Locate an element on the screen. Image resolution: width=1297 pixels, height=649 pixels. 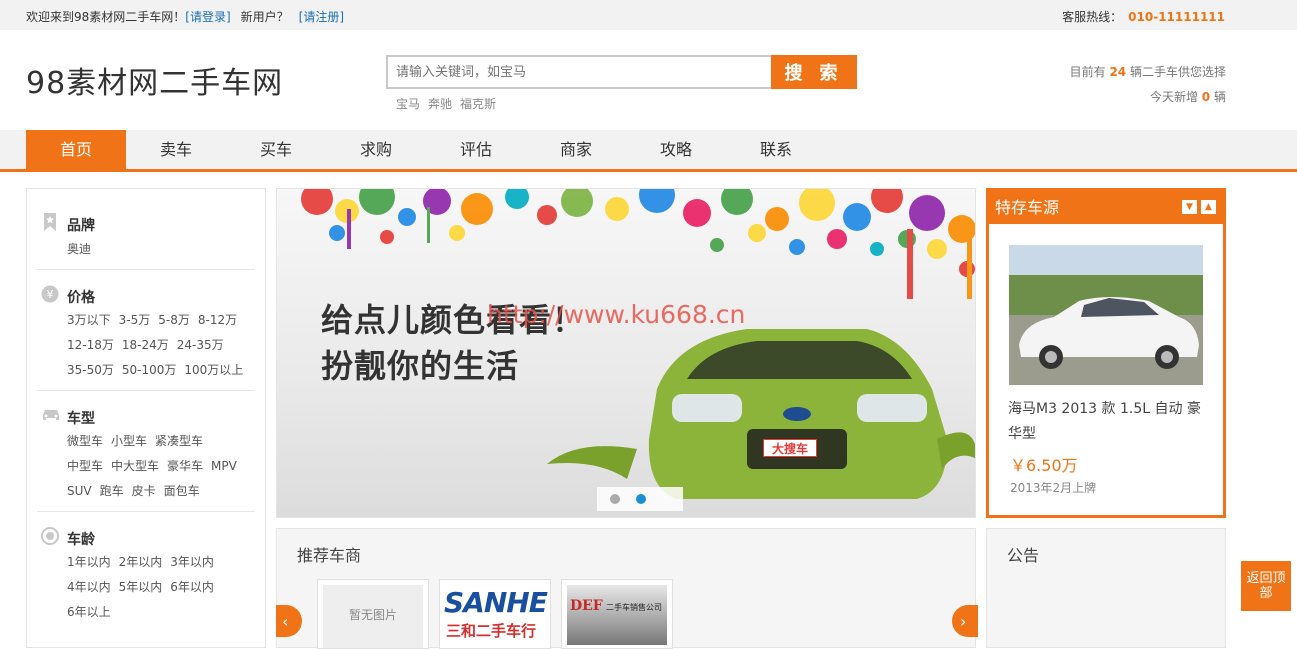
nav-home: 首页 is located at coordinates (76, 151).